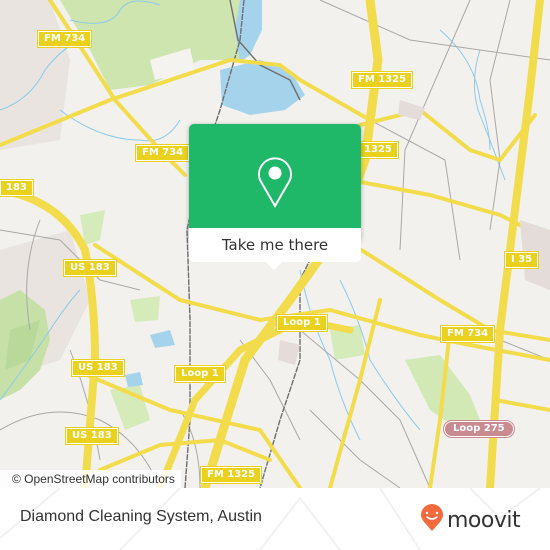 Image resolution: width=550 pixels, height=550 pixels. What do you see at coordinates (484, 520) in the screenshot?
I see `brand-name: moovit` at bounding box center [484, 520].